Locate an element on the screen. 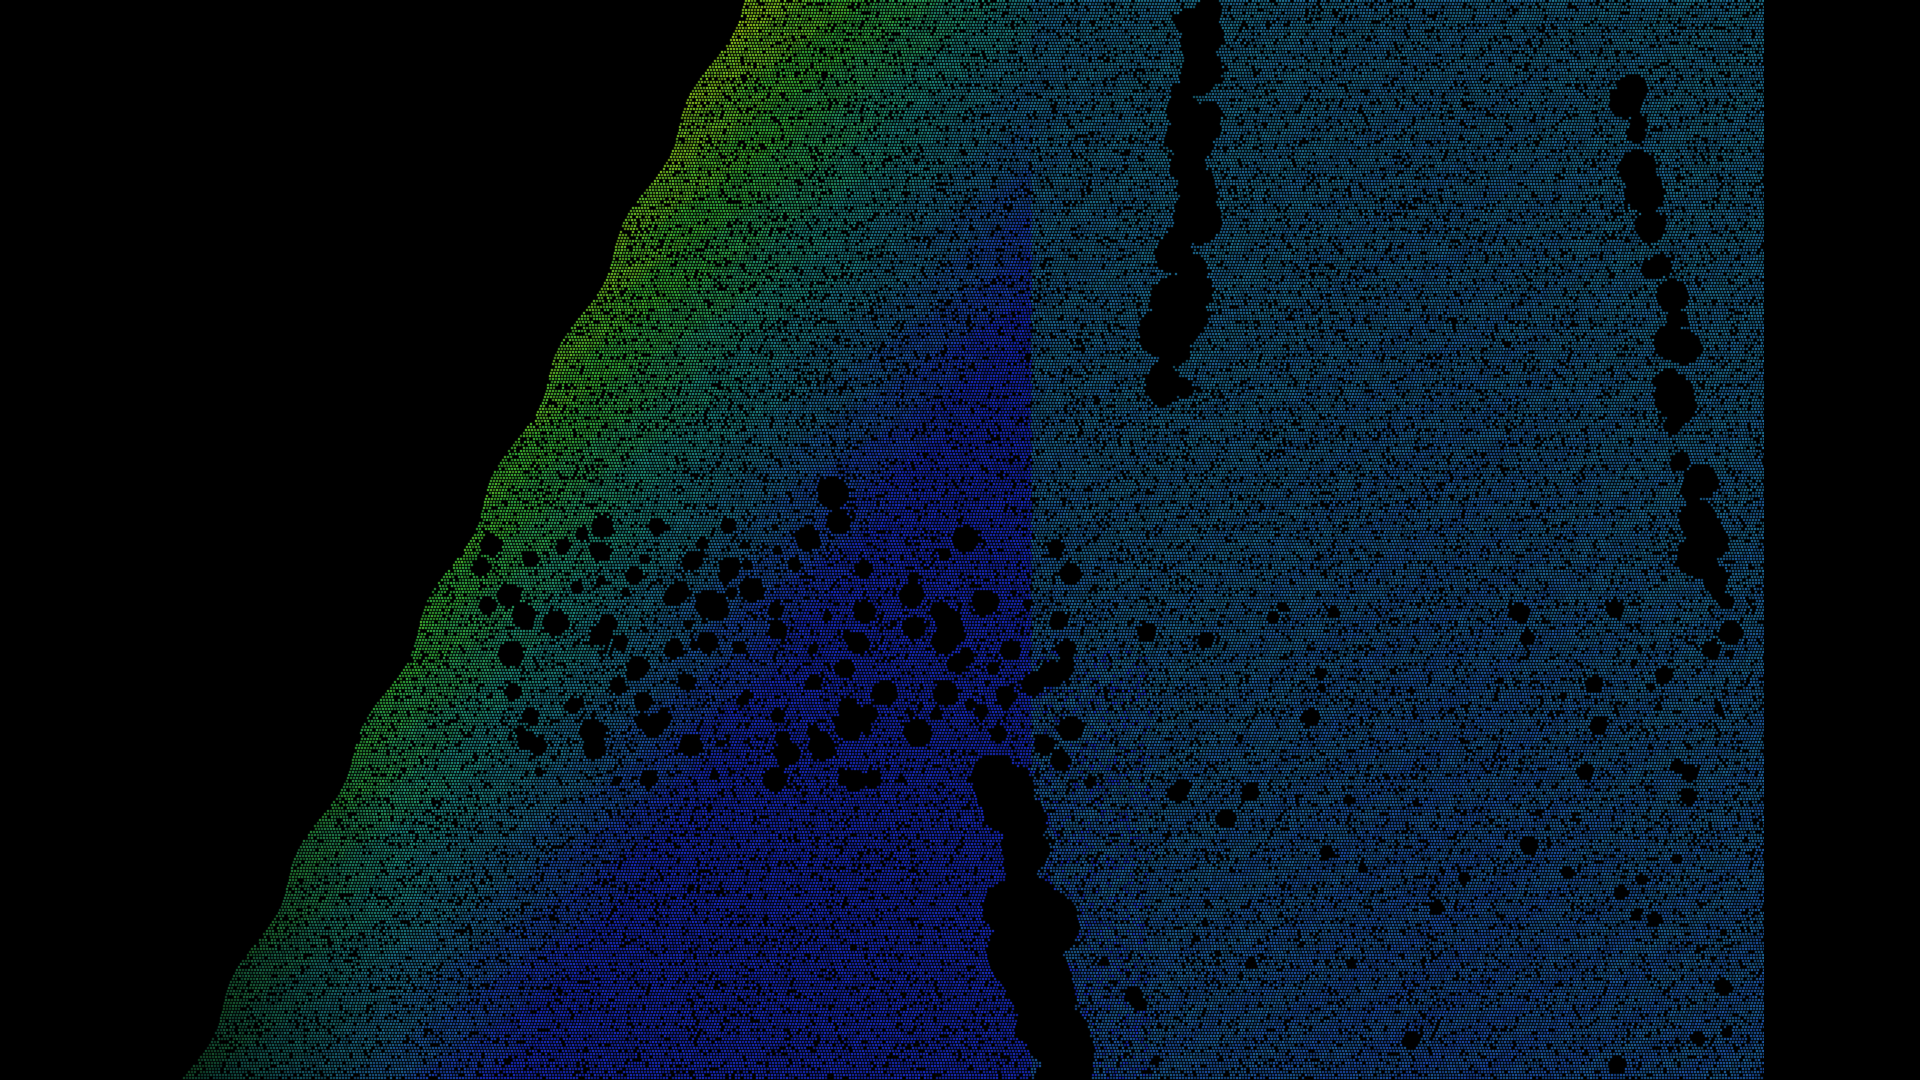 This screenshot has height=1080, width=1920. letterbox-bar is located at coordinates (1842, 540).